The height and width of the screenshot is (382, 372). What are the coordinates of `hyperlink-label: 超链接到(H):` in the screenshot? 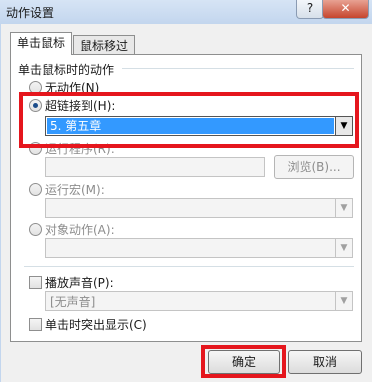 It's located at (80, 106).